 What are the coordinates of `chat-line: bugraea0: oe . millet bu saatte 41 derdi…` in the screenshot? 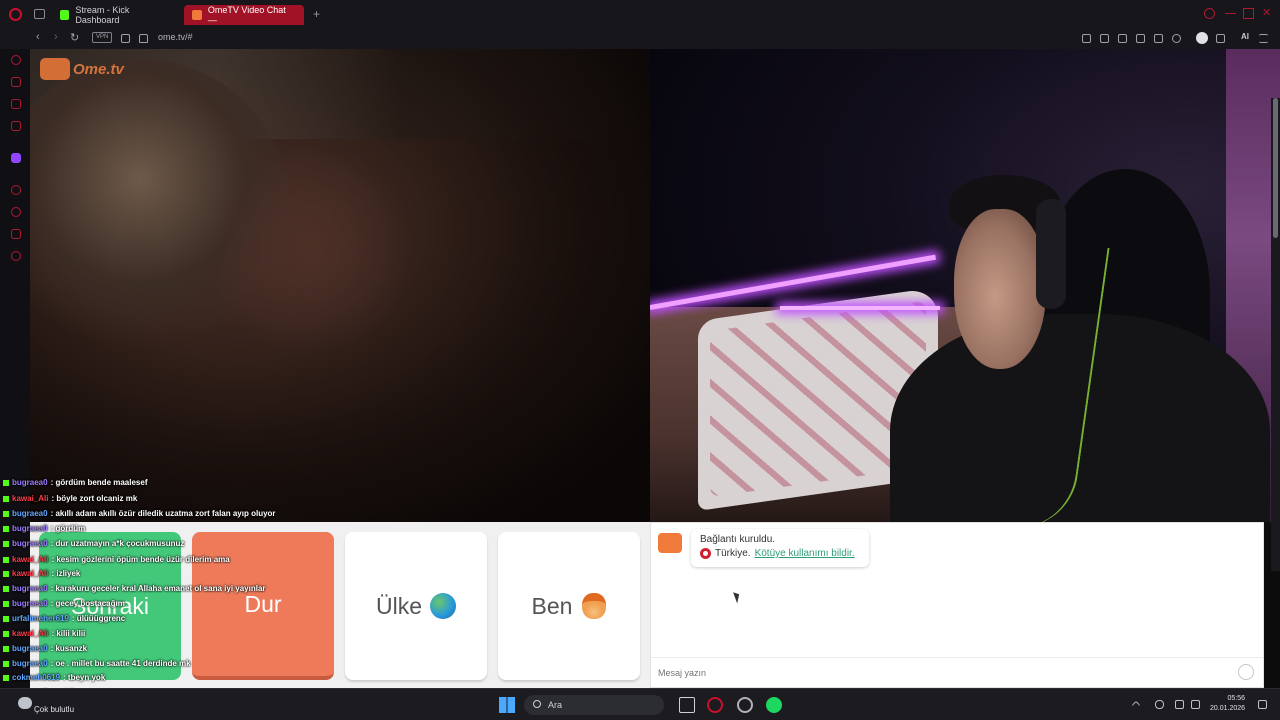 It's located at (97, 663).